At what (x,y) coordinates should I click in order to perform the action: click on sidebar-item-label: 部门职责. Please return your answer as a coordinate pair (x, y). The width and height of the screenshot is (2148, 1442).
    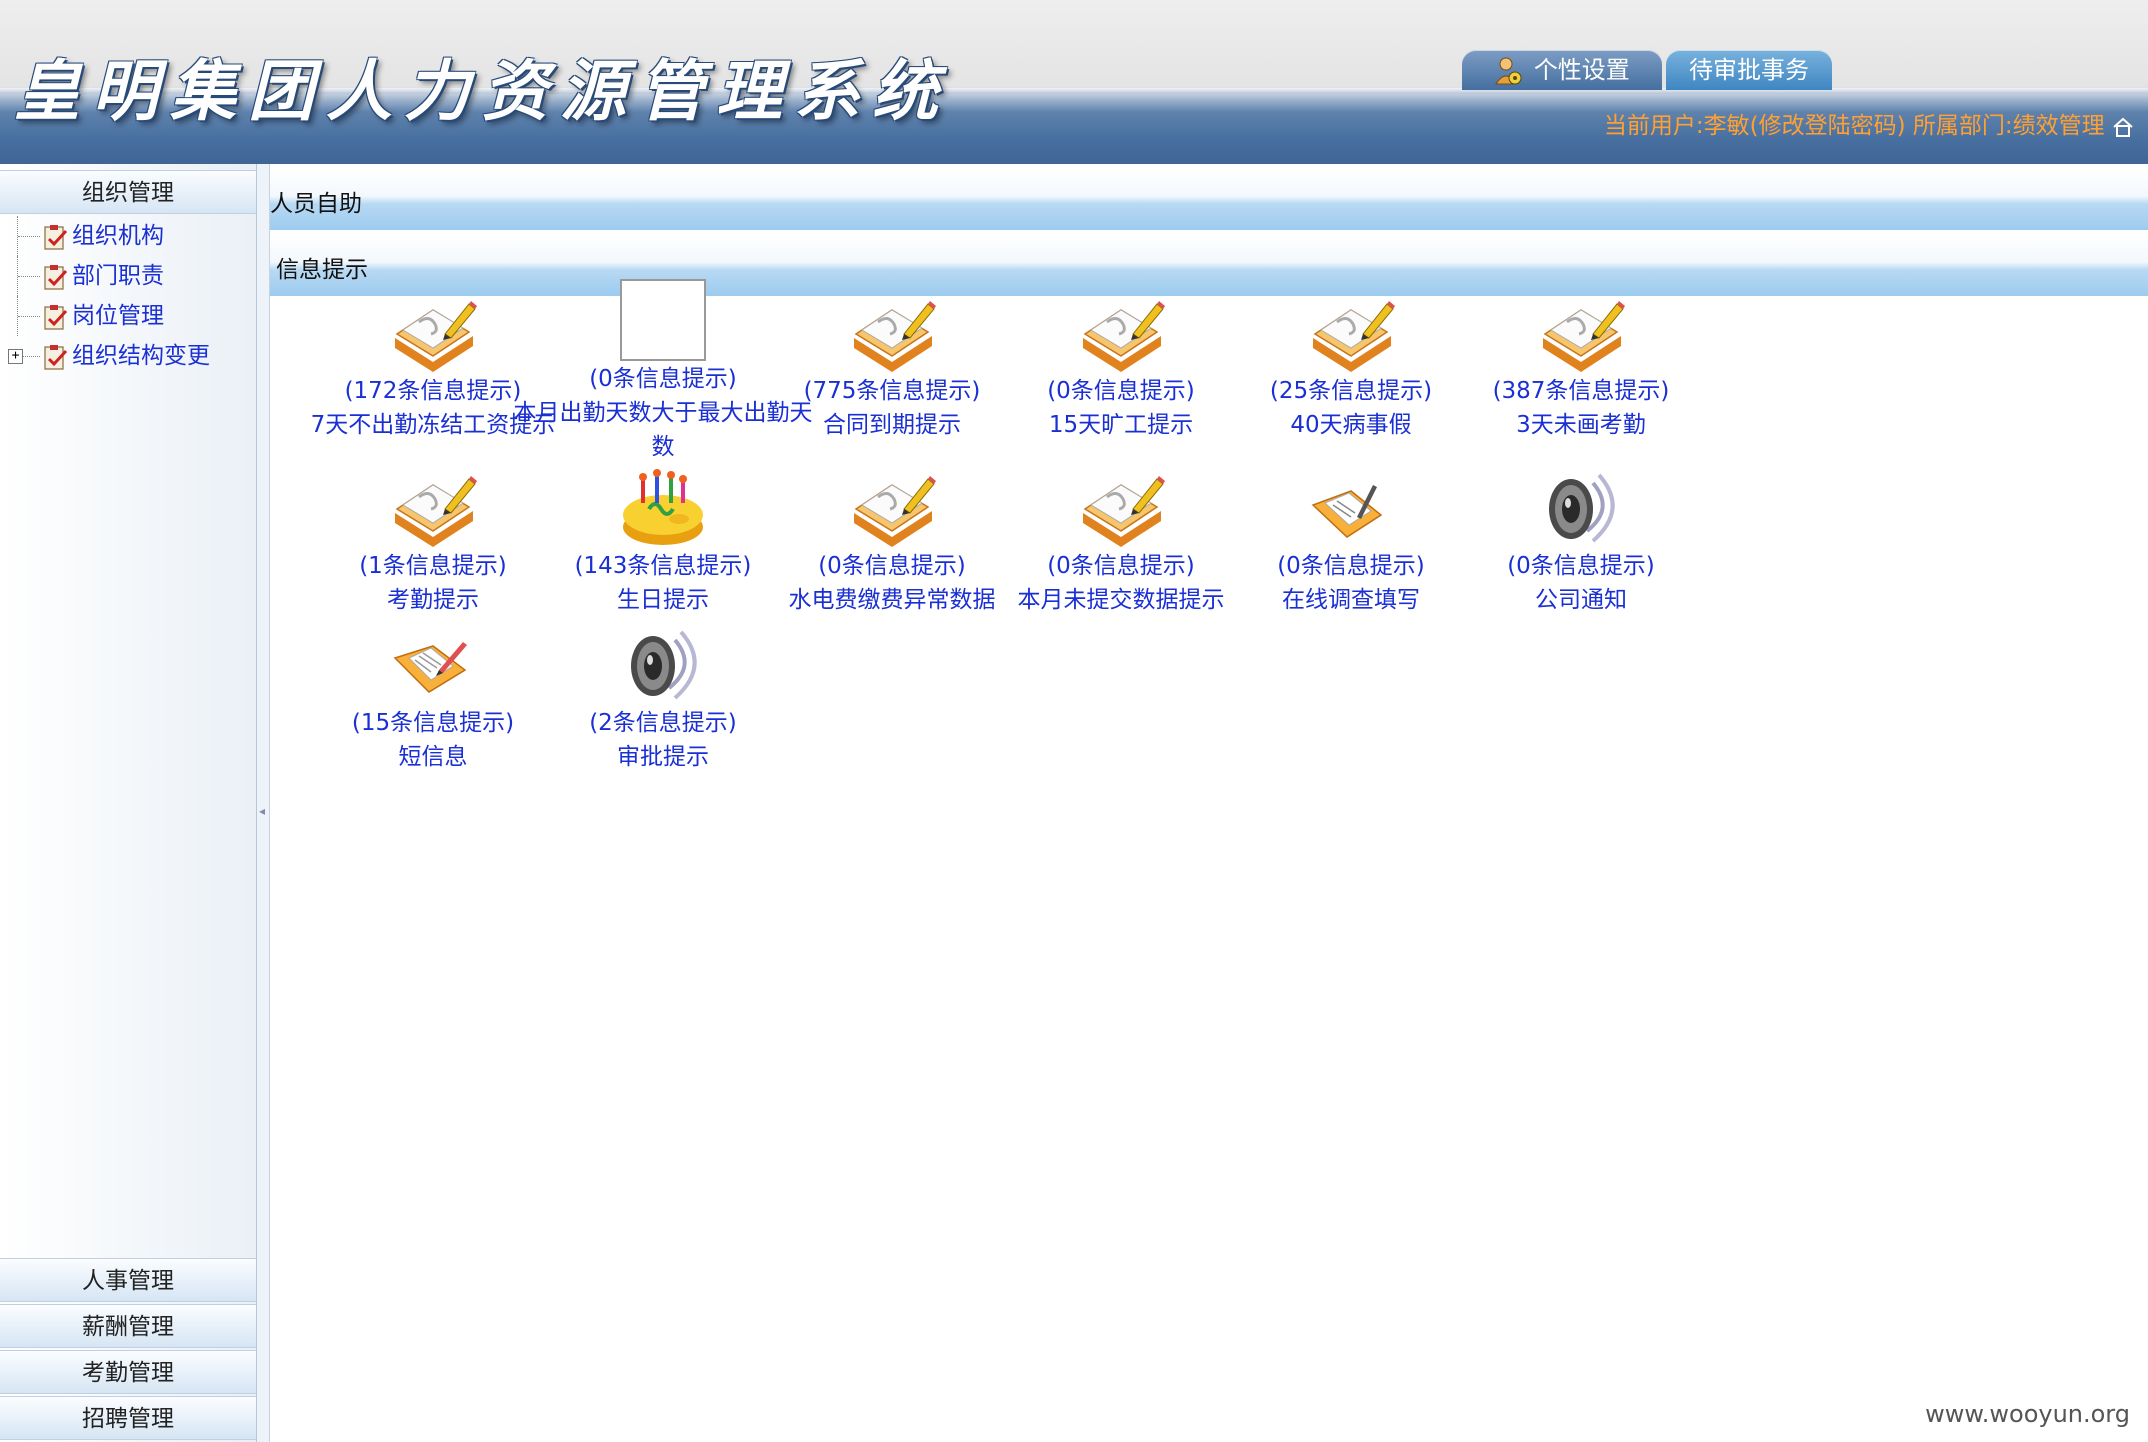
    Looking at the image, I should click on (118, 276).